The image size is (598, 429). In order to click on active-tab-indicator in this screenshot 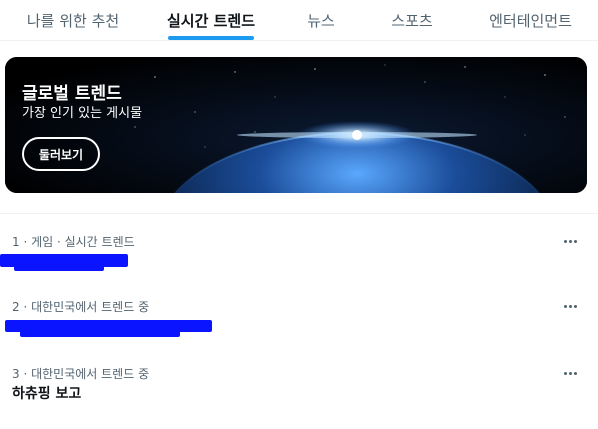, I will do `click(211, 38)`.